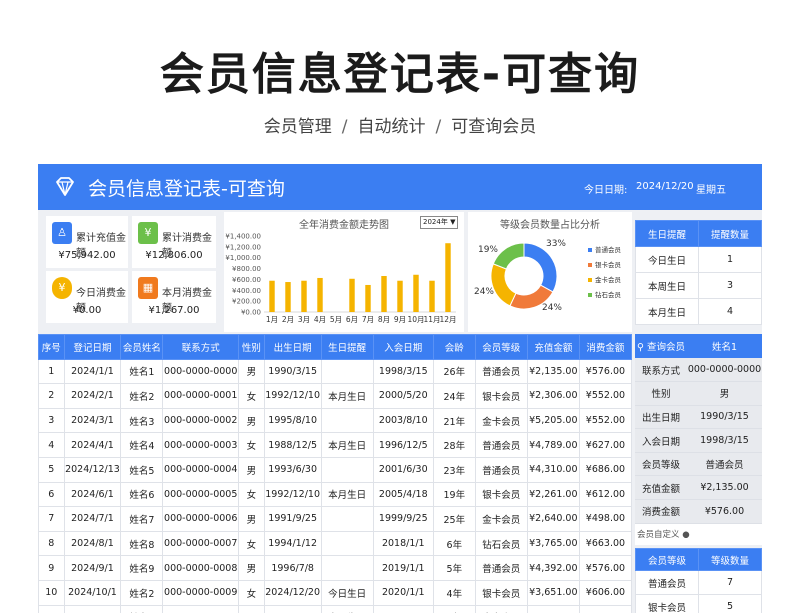 This screenshot has width=800, height=613. I want to click on table-cell: 7, so click(51, 519).